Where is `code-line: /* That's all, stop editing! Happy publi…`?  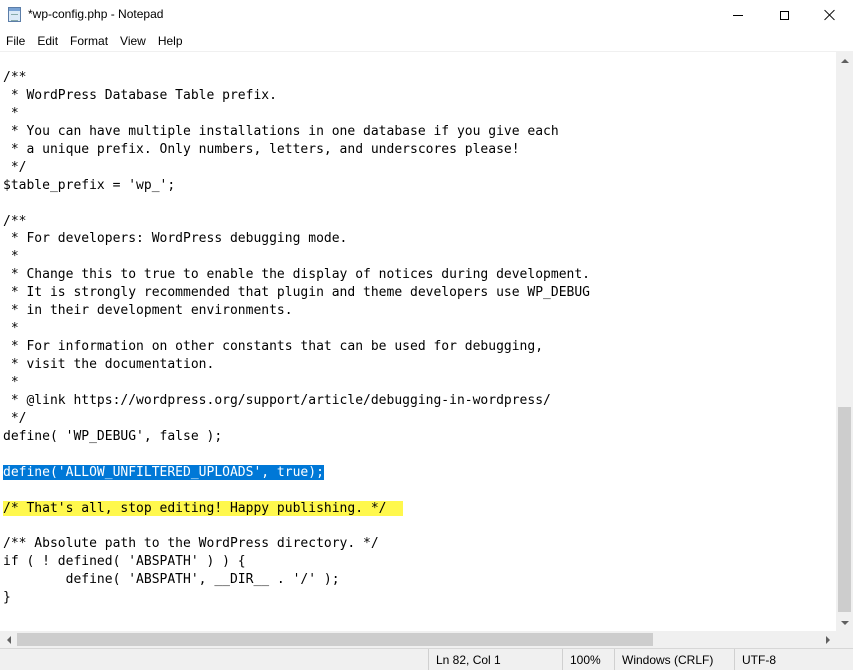 code-line: /* That's all, stop editing! Happy publi… is located at coordinates (296, 509).